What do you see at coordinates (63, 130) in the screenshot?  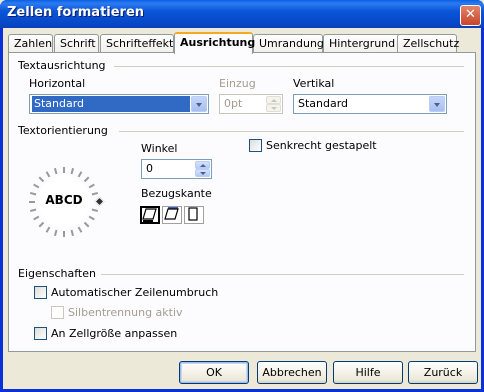 I see `orientation-section-title: Textorientierung` at bounding box center [63, 130].